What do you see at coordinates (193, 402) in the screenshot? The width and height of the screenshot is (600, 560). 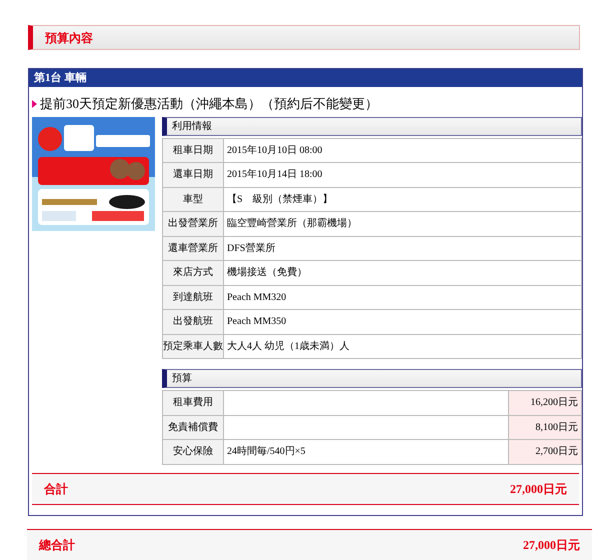 I see `row-label: 租車費用` at bounding box center [193, 402].